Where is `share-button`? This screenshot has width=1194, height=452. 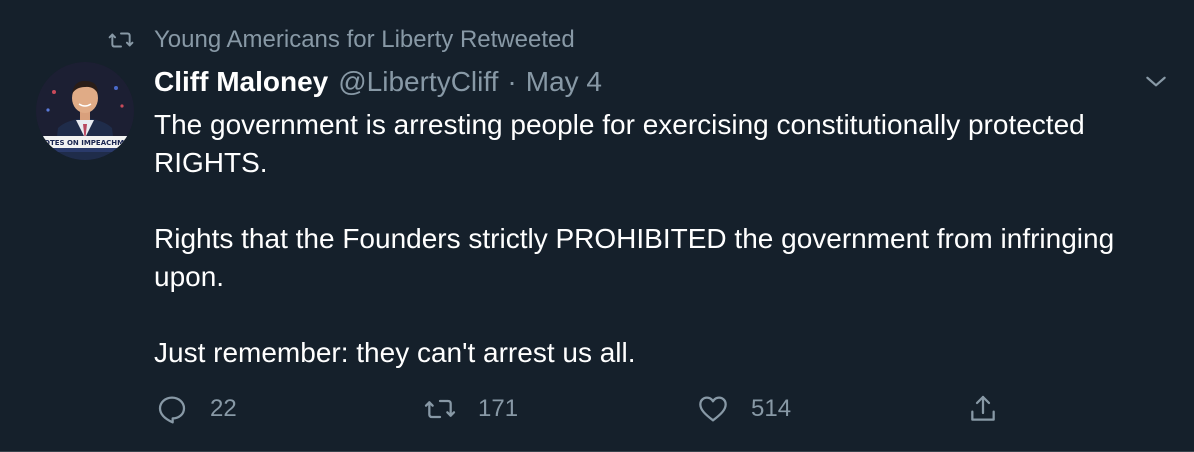
share-button is located at coordinates (994, 409).